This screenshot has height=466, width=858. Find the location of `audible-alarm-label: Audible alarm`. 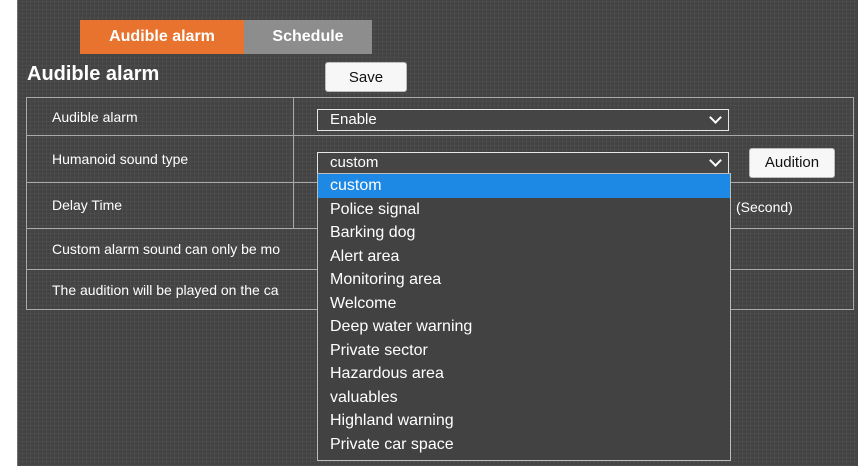

audible-alarm-label: Audible alarm is located at coordinates (95, 117).